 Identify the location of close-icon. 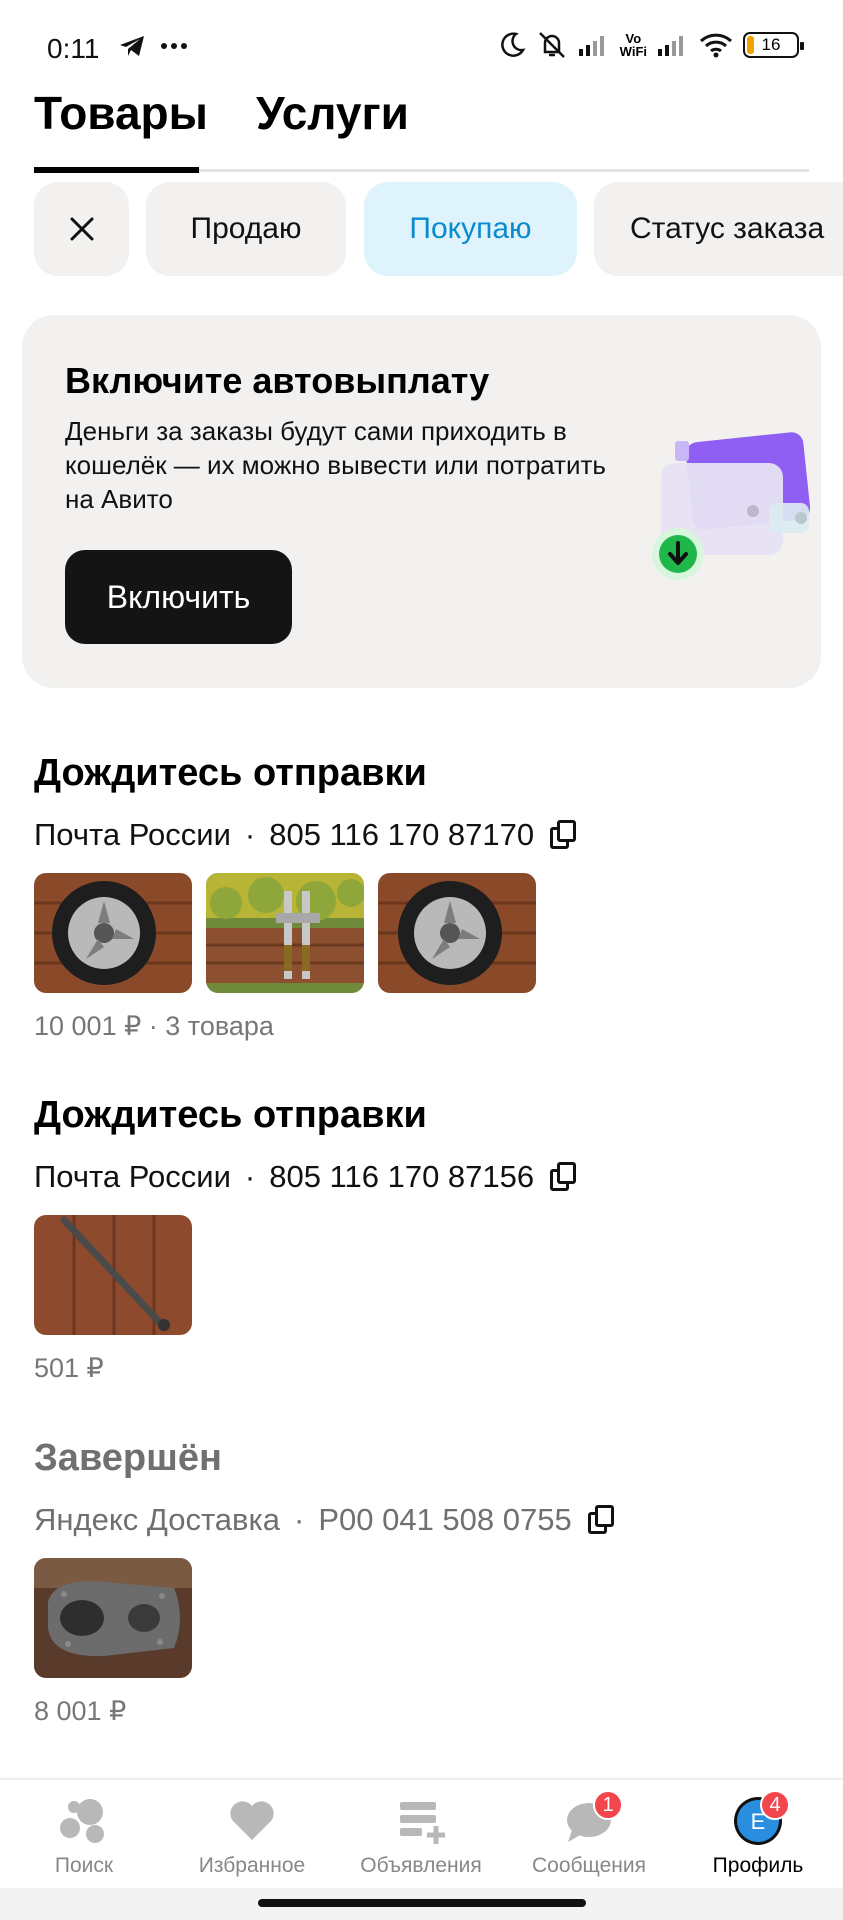
(81, 229).